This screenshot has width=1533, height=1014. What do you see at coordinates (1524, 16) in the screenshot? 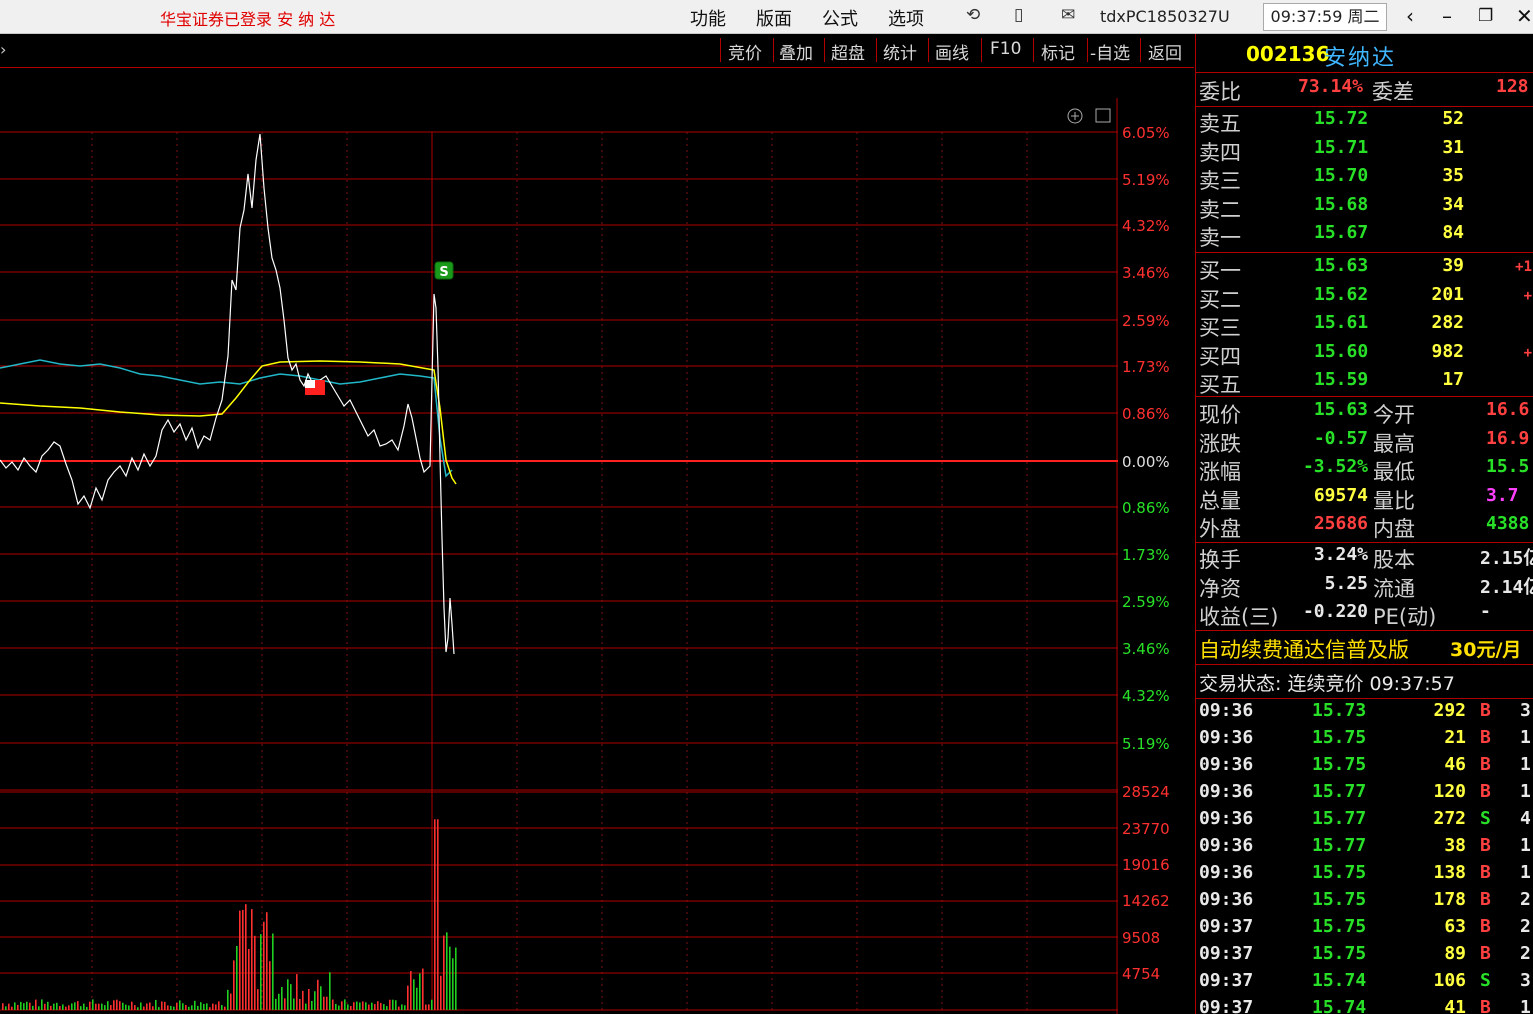
I see `close-icon: ✕` at bounding box center [1524, 16].